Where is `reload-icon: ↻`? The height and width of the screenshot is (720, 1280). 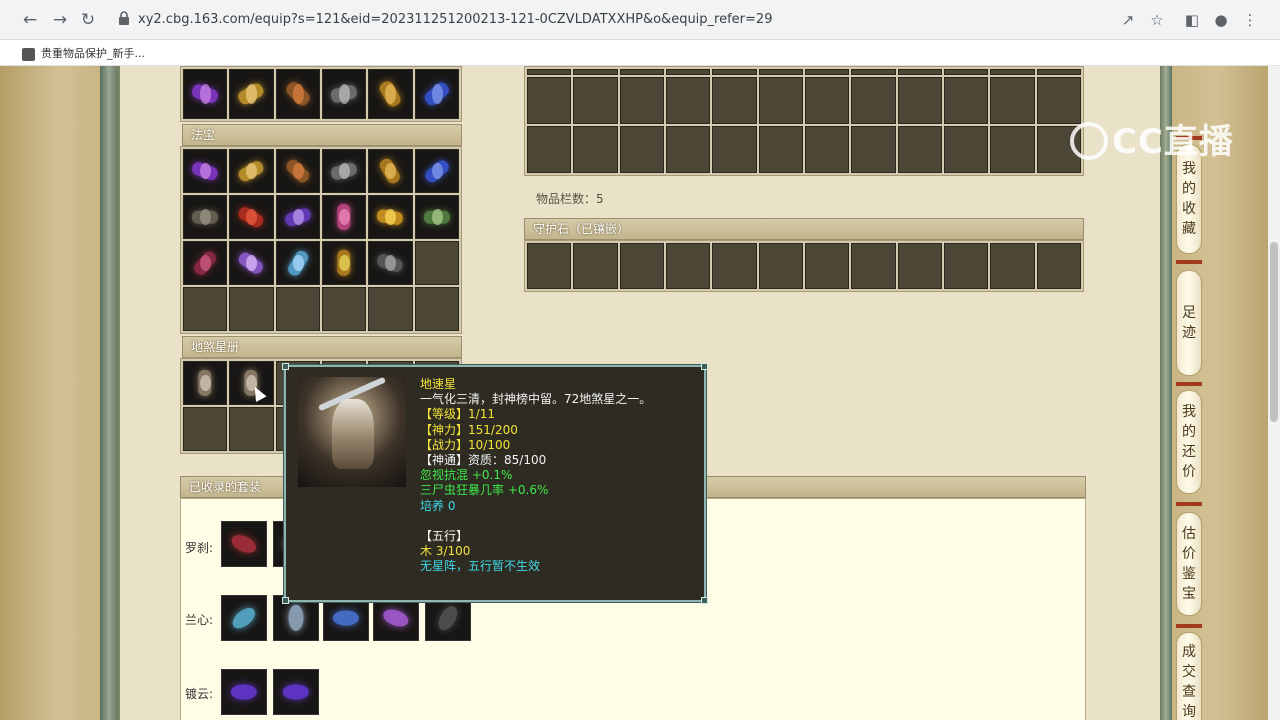 reload-icon: ↻ is located at coordinates (88, 20).